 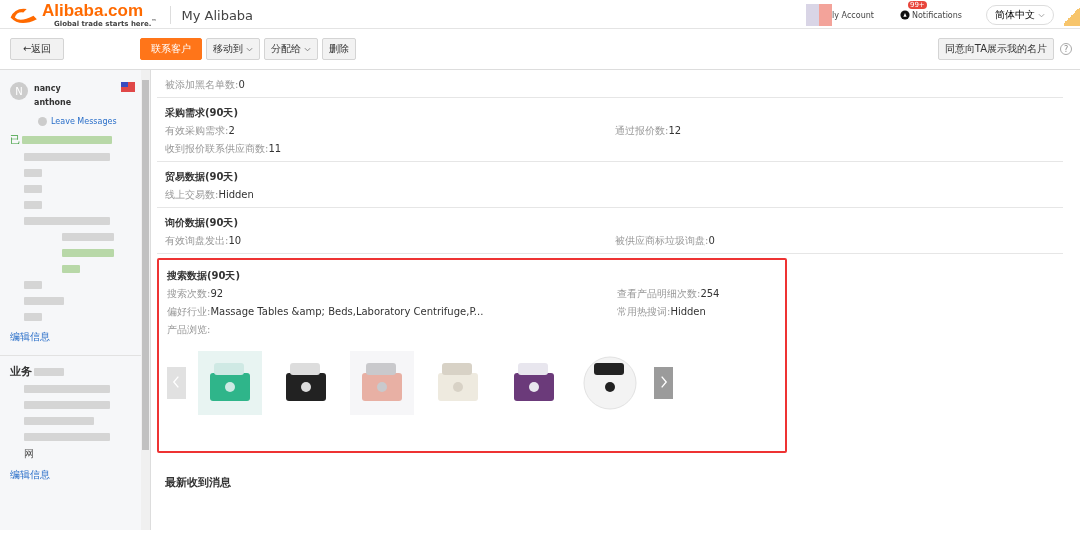 I want to click on stat-field: 搜索次数:92, so click(x=392, y=294).